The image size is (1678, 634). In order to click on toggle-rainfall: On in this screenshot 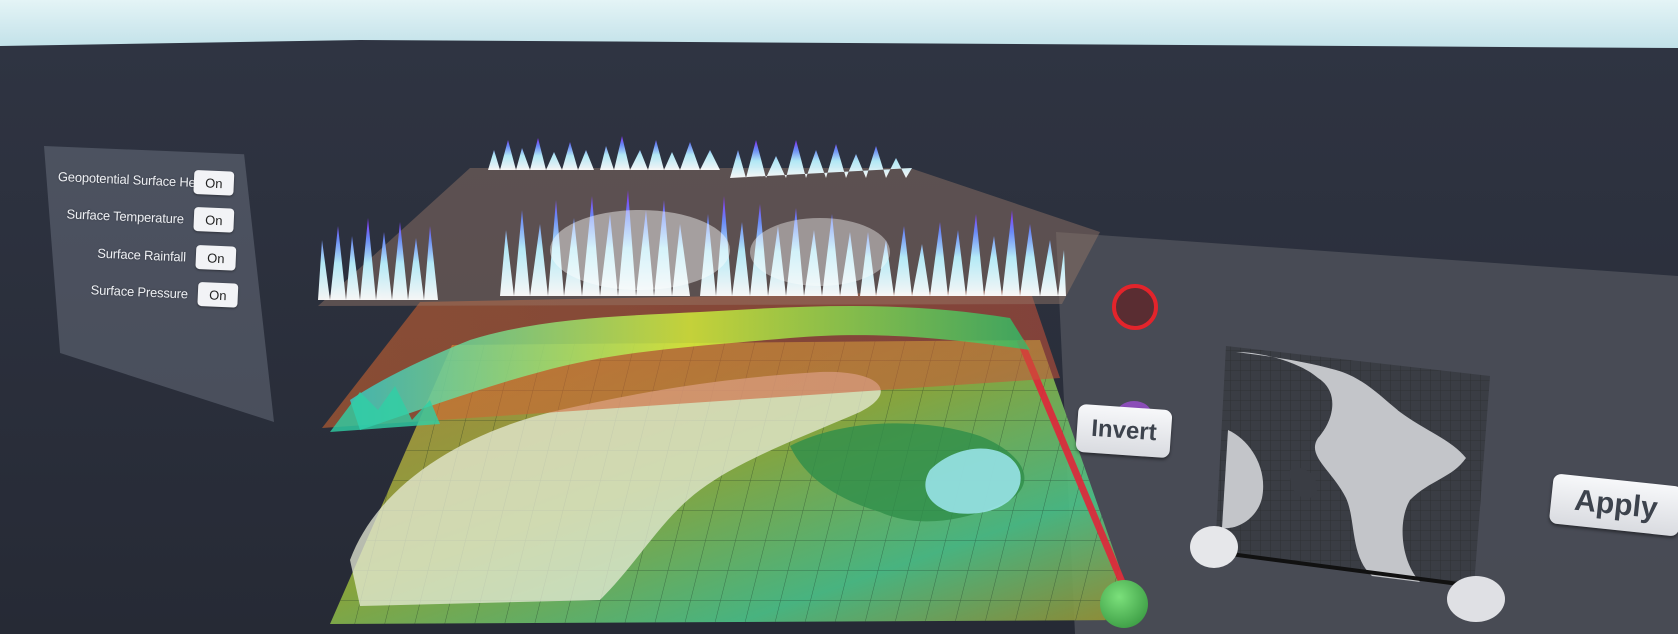, I will do `click(216, 257)`.